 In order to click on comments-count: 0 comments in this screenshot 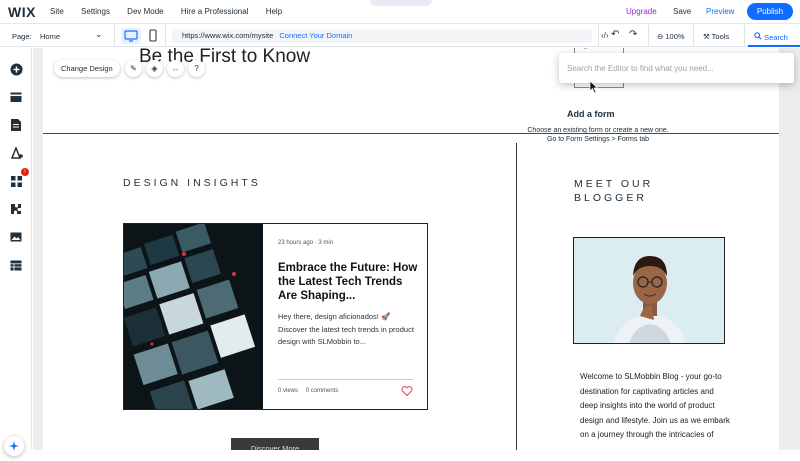, I will do `click(322, 391)`.